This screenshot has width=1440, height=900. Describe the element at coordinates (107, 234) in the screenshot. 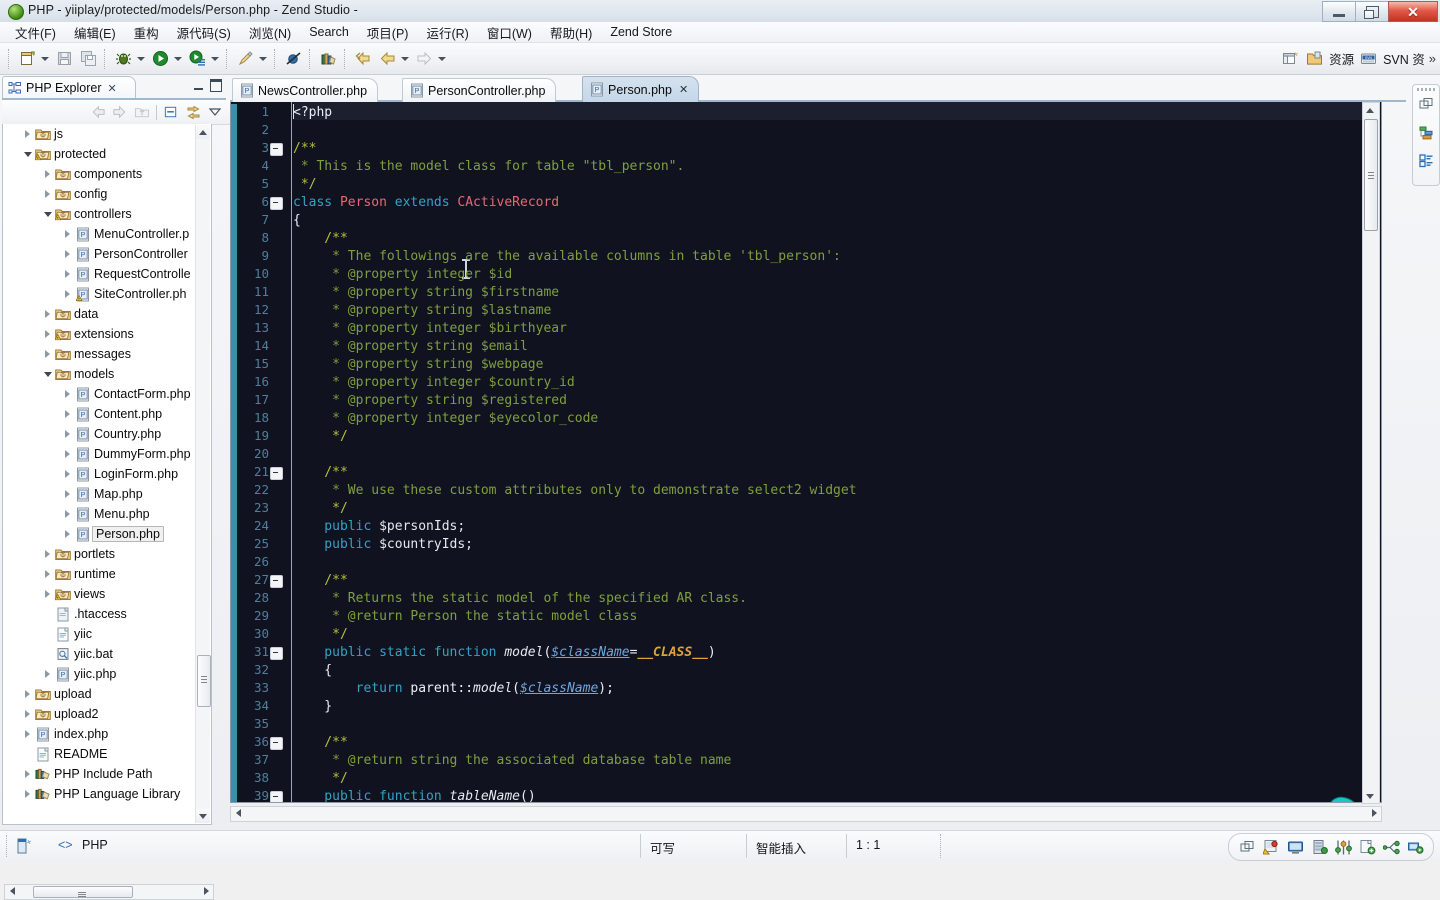

I see `tree-item-menucontroller-p: P MenuController.p` at that location.